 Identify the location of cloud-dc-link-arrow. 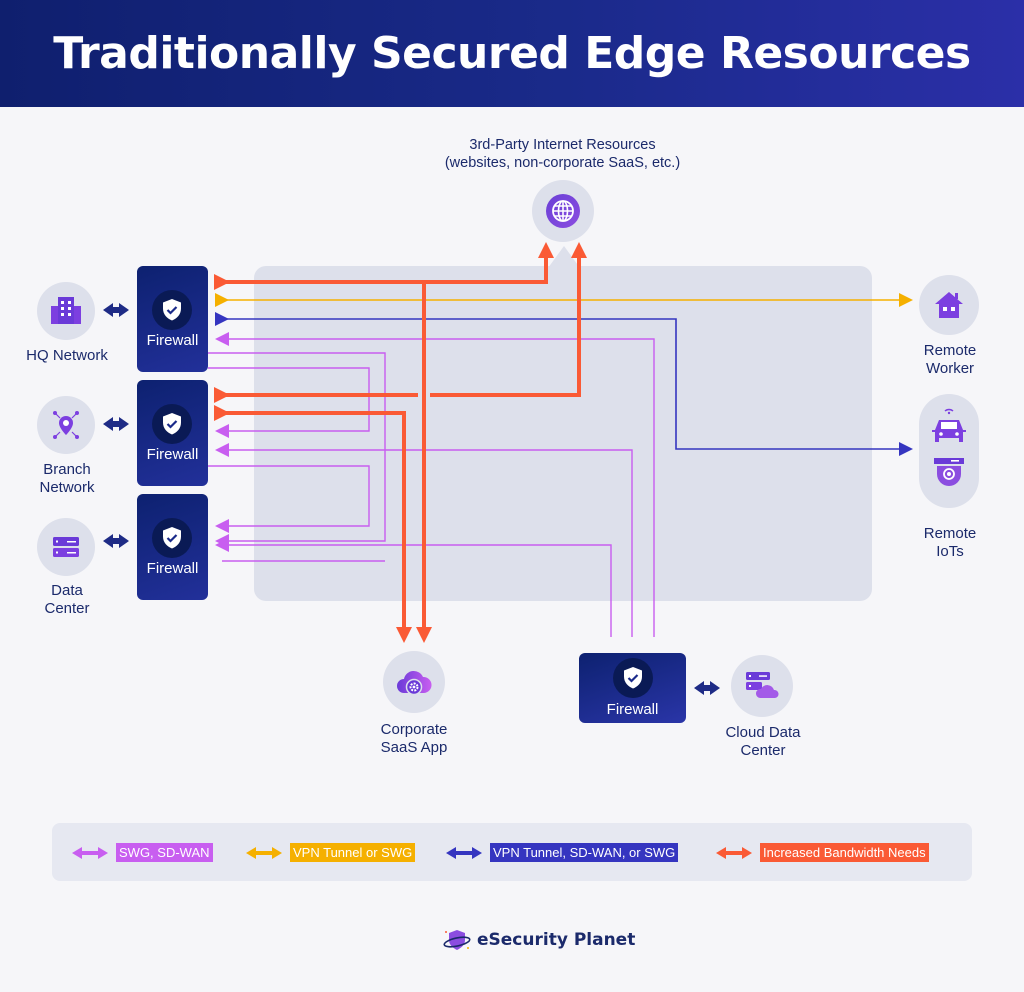
(707, 688).